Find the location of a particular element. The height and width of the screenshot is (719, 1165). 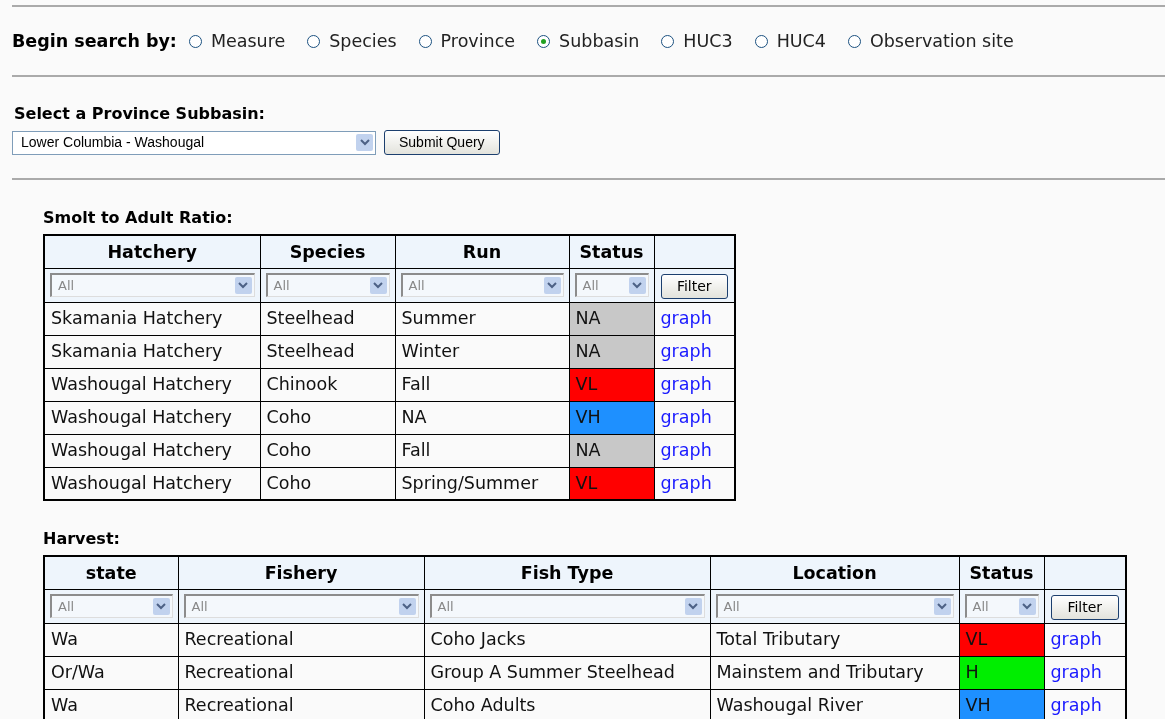

table-cell: Group A Summer Steelhead is located at coordinates (567, 672).